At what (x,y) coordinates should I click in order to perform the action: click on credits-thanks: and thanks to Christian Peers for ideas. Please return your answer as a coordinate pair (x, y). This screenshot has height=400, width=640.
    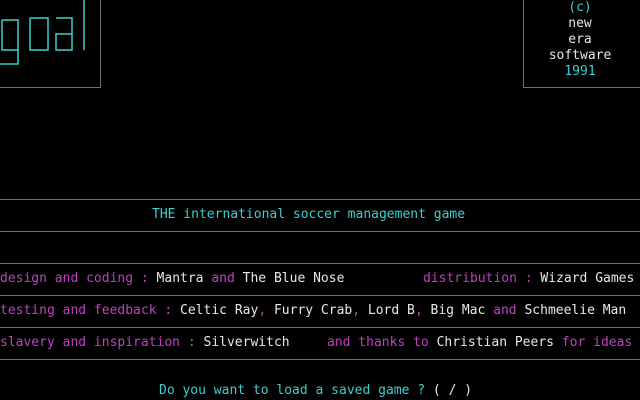
    Looking at the image, I should click on (483, 343).